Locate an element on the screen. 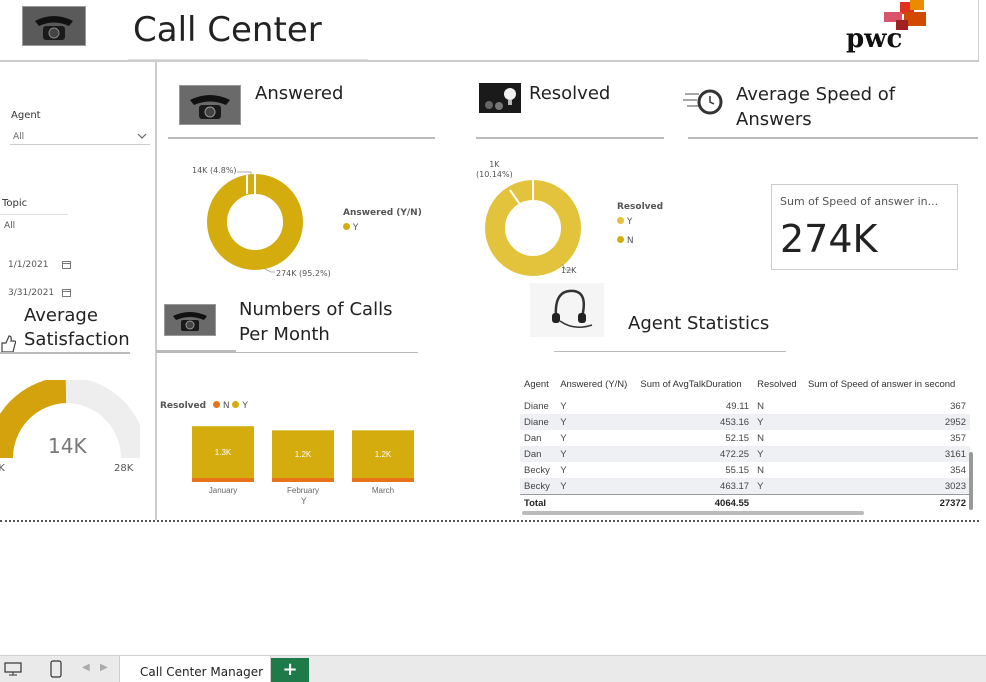 The height and width of the screenshot is (682, 986). agent-dropdown: All is located at coordinates (80, 136).